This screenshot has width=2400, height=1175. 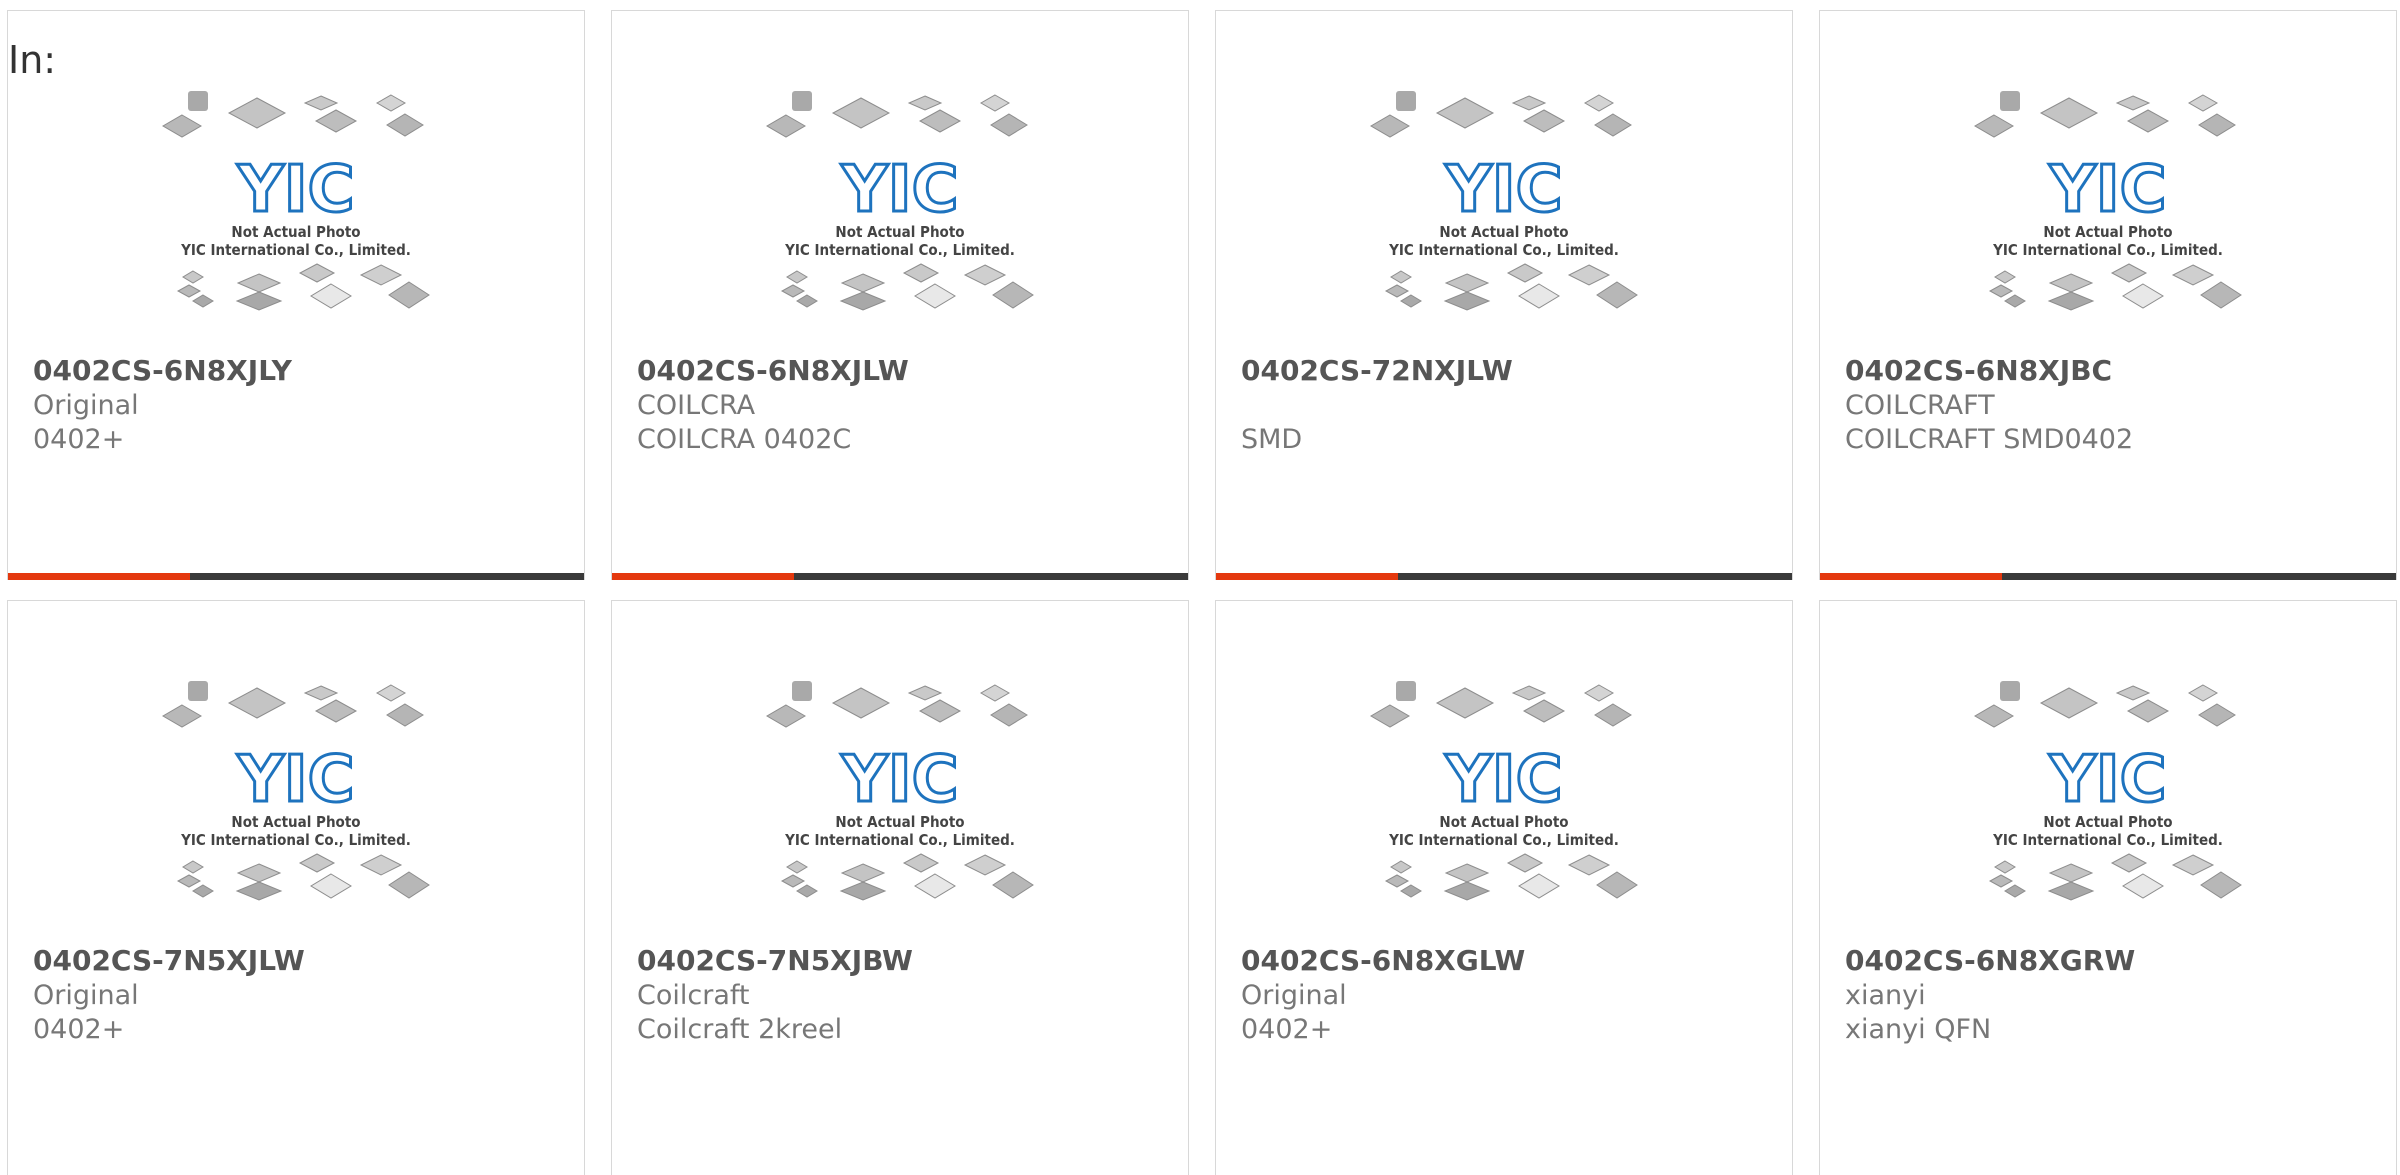 What do you see at coordinates (693, 995) in the screenshot?
I see `brand-text: Coilcraft` at bounding box center [693, 995].